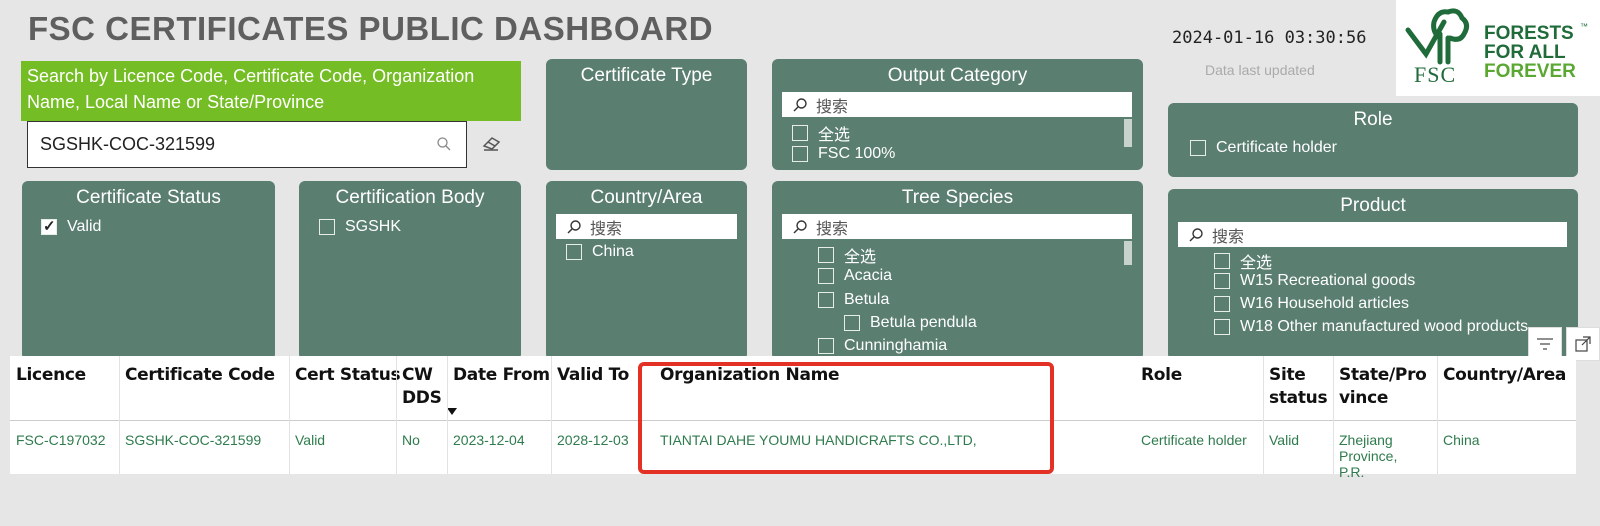 This screenshot has width=1600, height=526. What do you see at coordinates (882, 346) in the screenshot?
I see `filter-option: Cunninghamia` at bounding box center [882, 346].